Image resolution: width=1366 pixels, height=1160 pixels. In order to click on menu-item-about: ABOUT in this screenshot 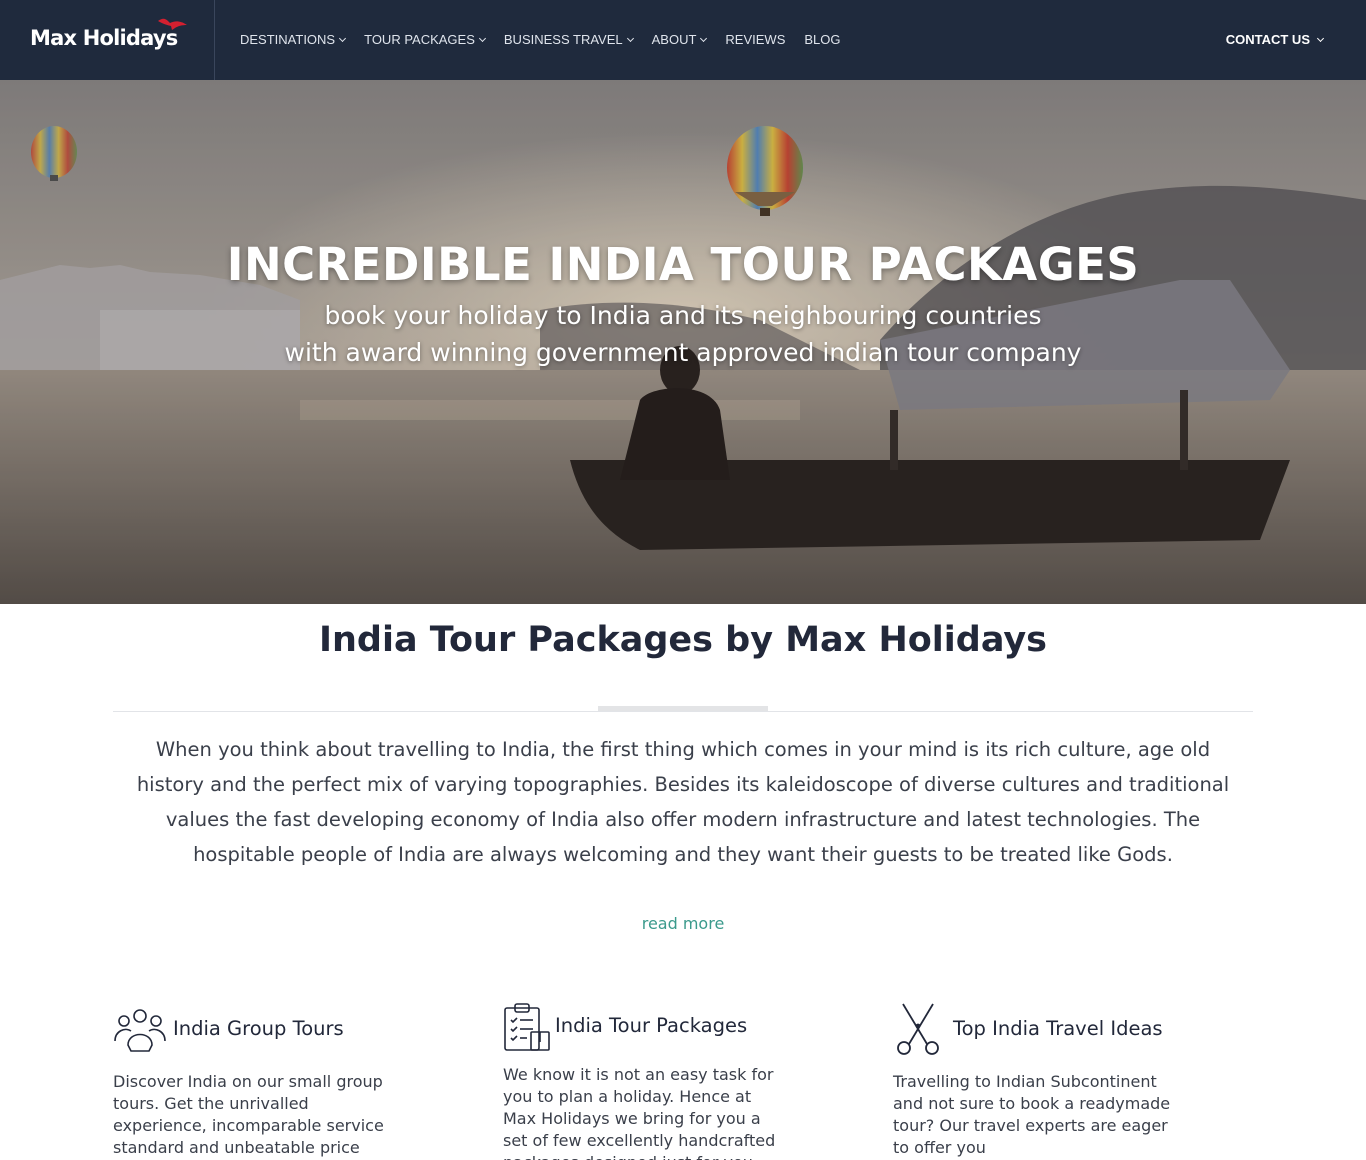, I will do `click(679, 39)`.